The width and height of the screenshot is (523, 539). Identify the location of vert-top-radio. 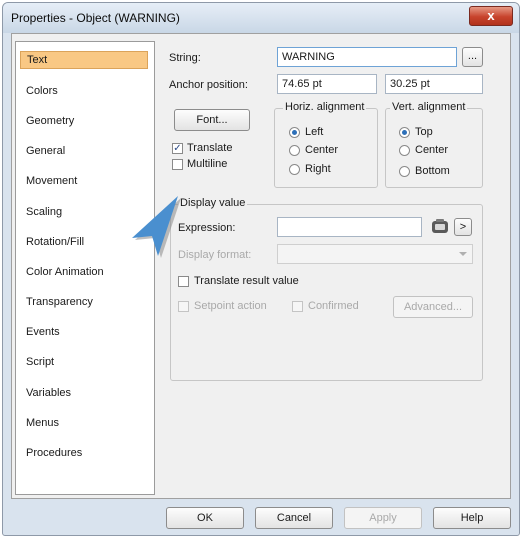
(404, 132).